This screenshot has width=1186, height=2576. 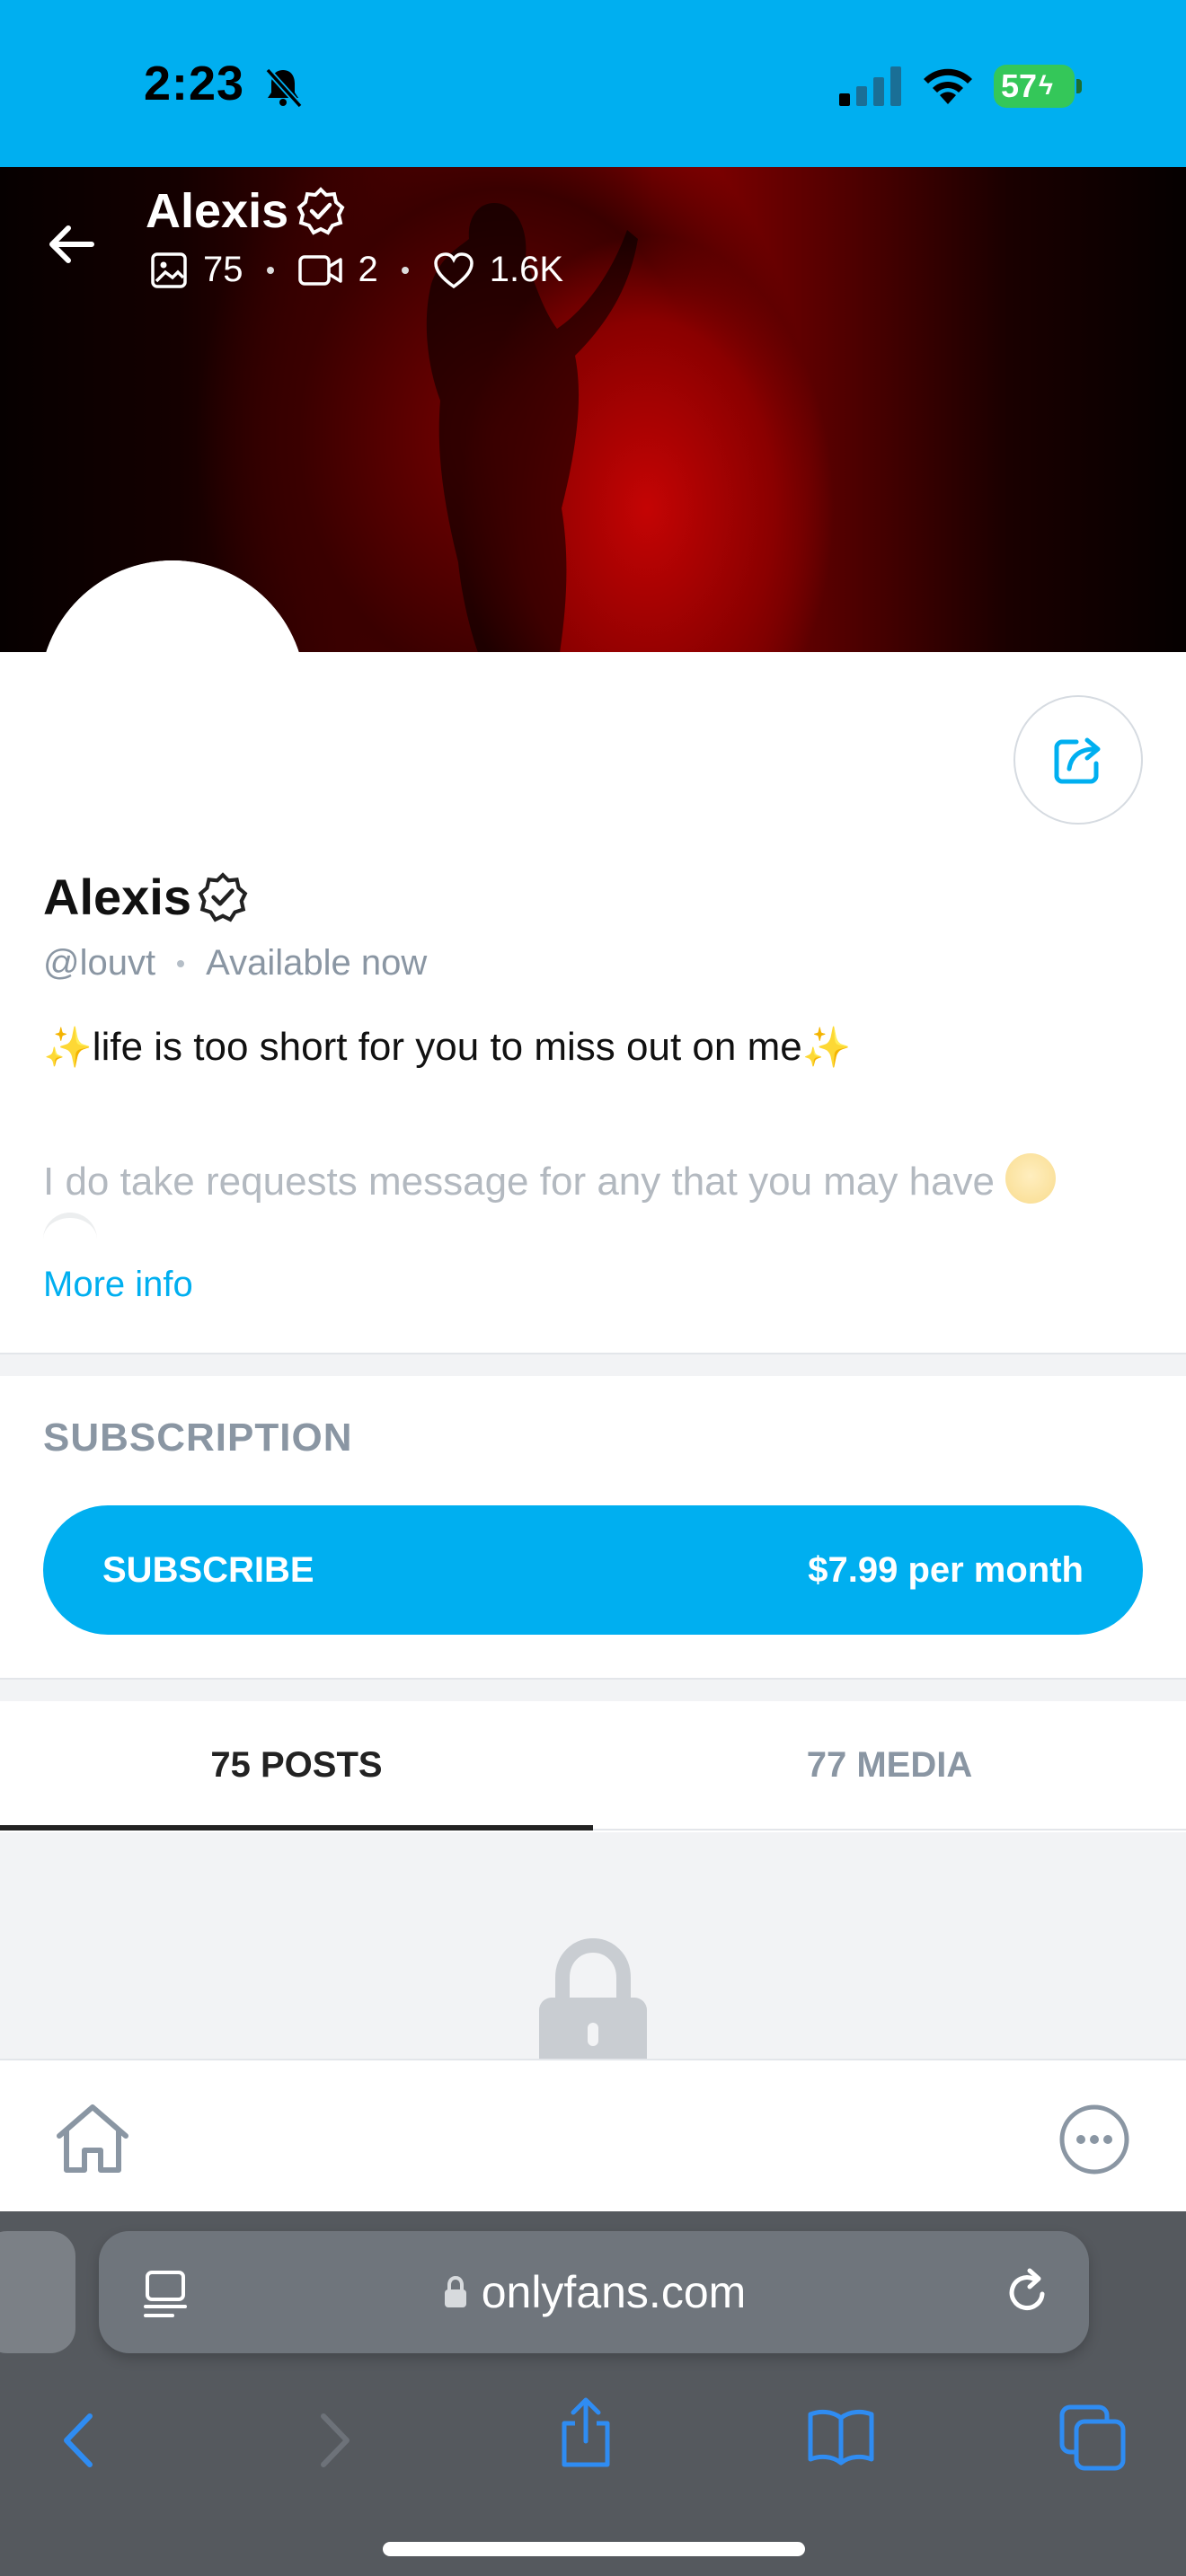 I want to click on subscribe-button: SUBSCRIBE $7.99 per month, so click(x=593, y=1570).